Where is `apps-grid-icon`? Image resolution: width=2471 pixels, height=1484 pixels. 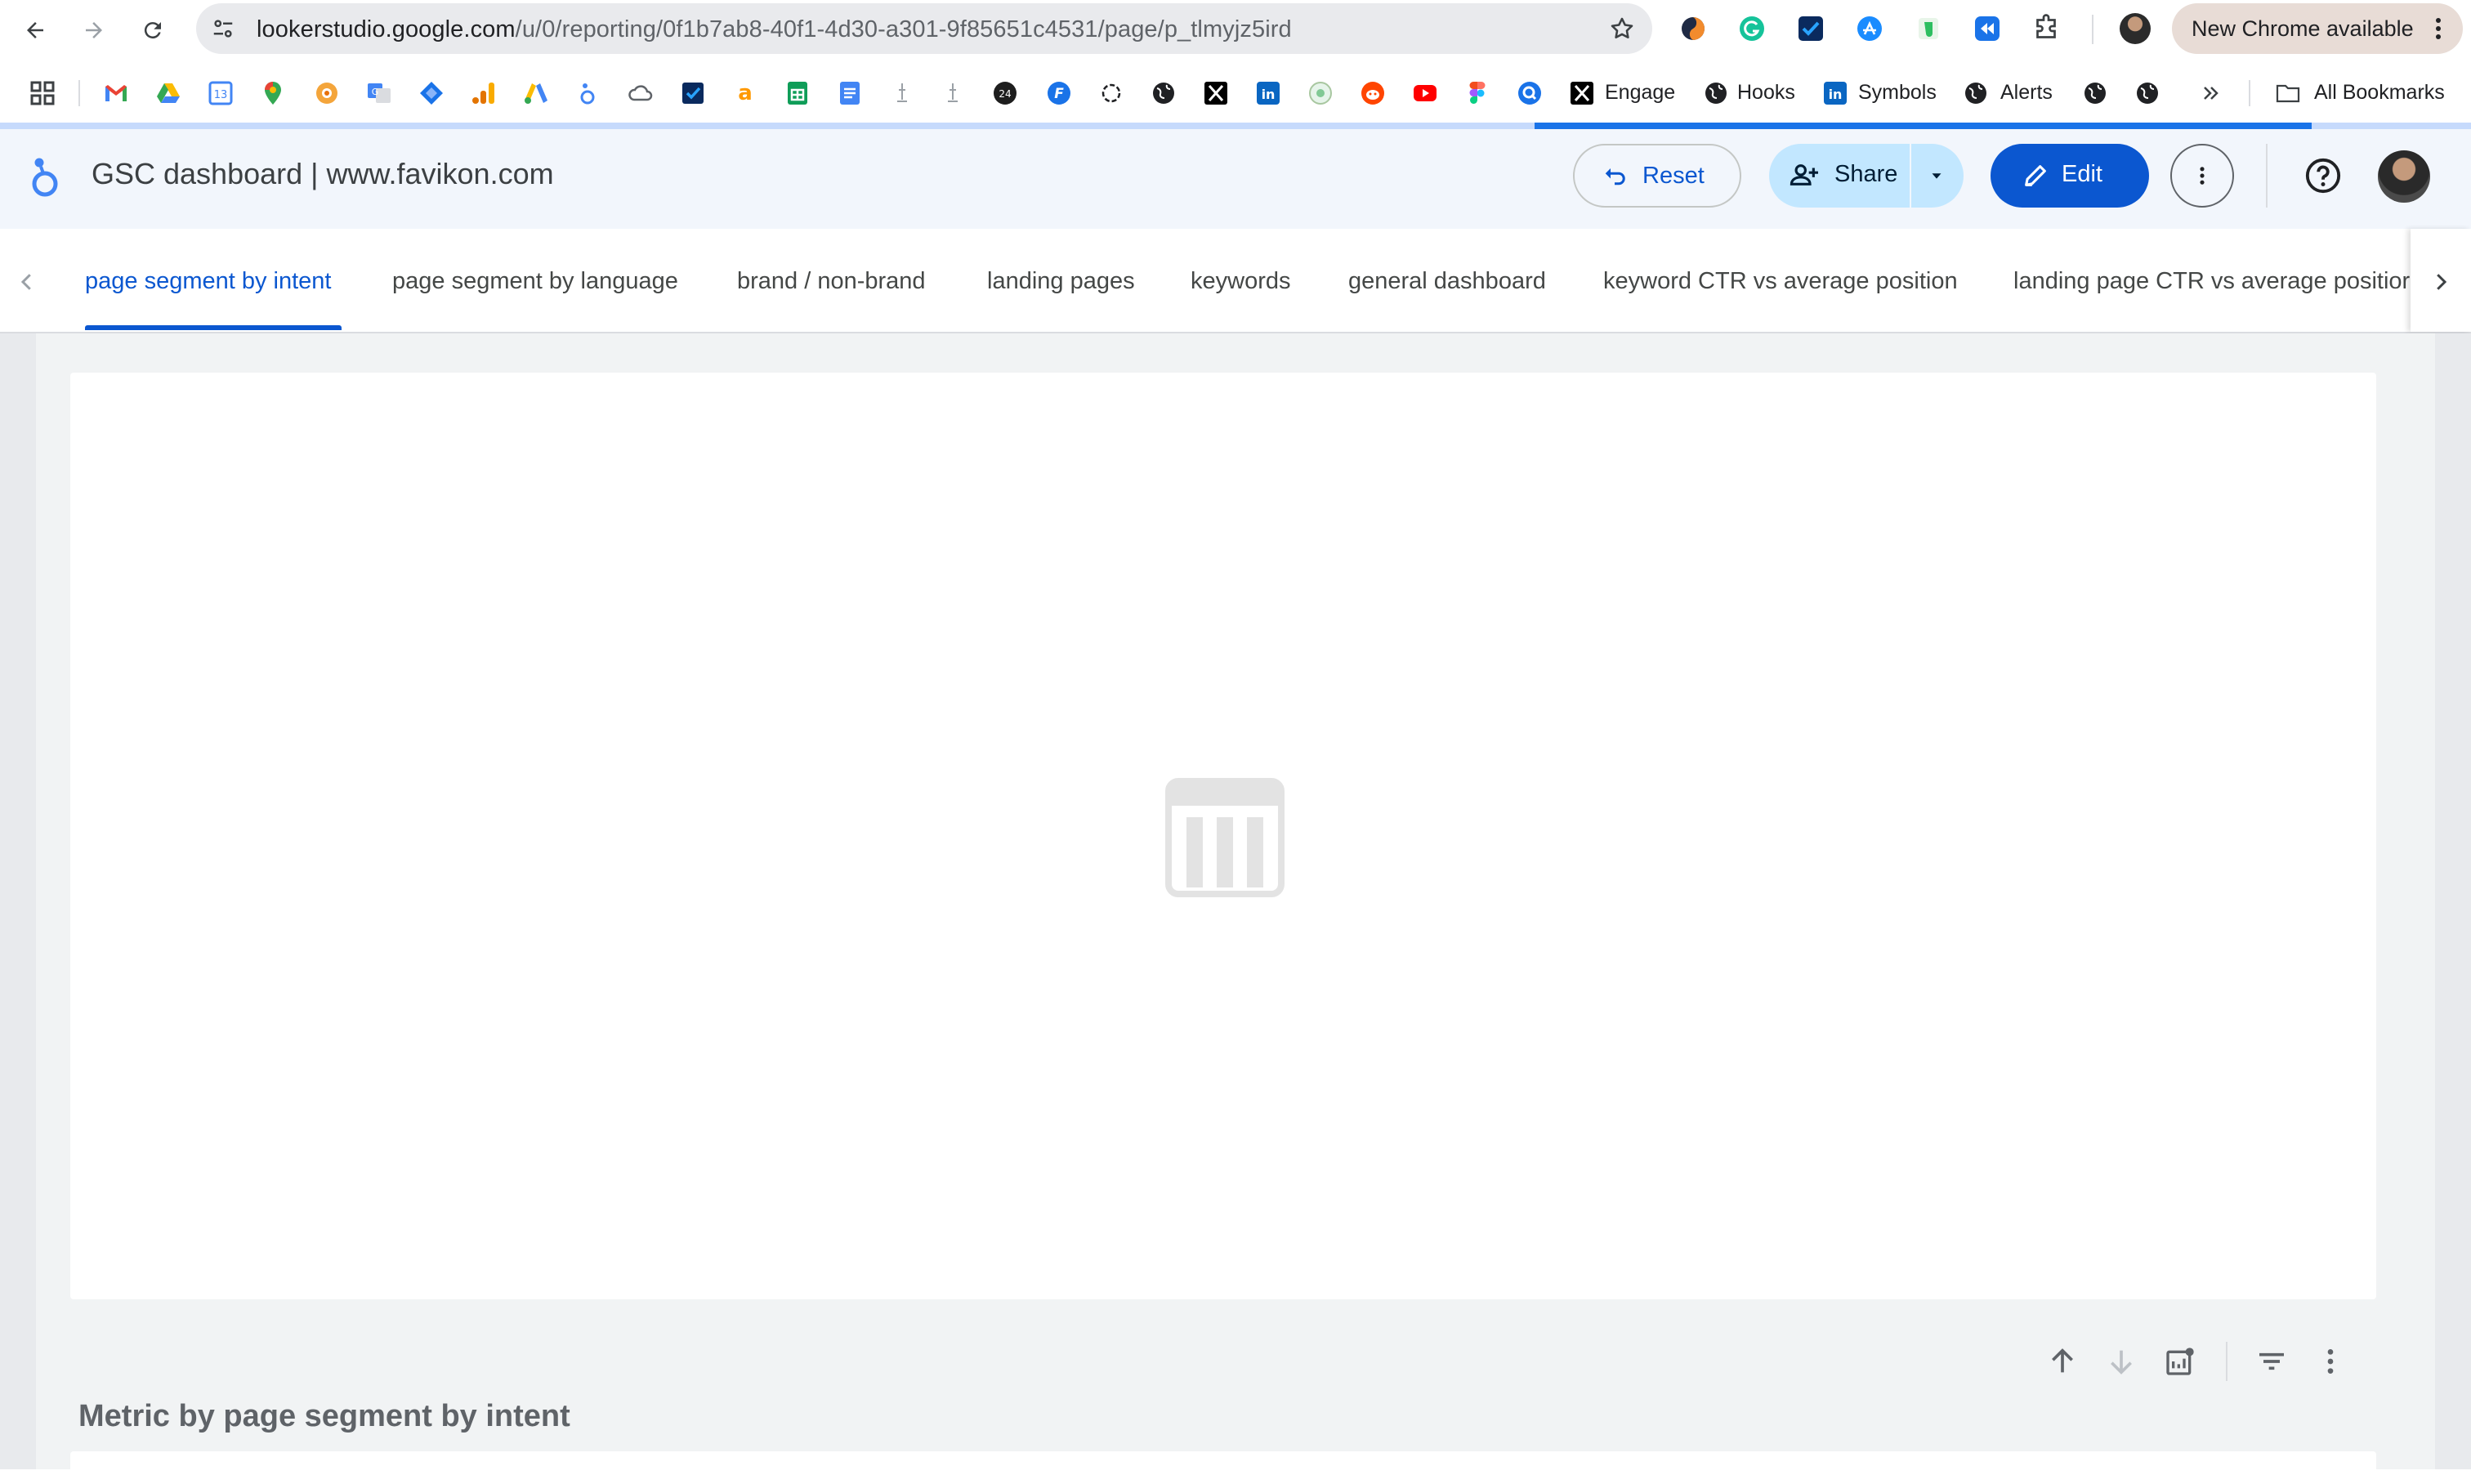
apps-grid-icon is located at coordinates (42, 93).